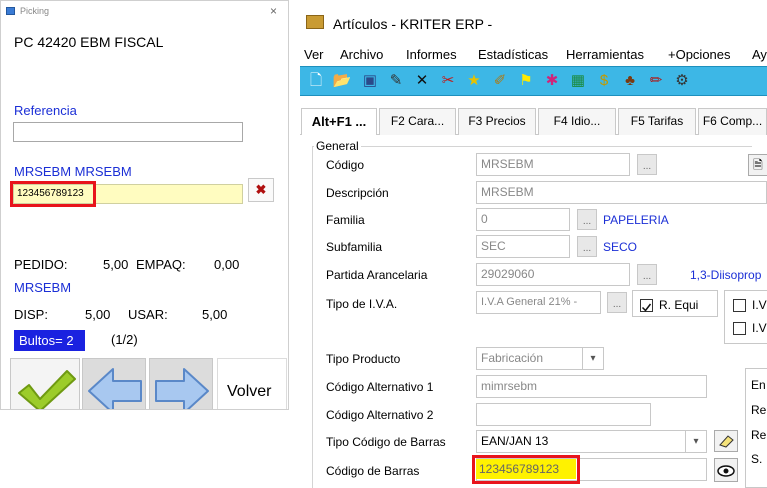 The height and width of the screenshot is (488, 767). What do you see at coordinates (249, 391) in the screenshot?
I see `back-button-label: Volver` at bounding box center [249, 391].